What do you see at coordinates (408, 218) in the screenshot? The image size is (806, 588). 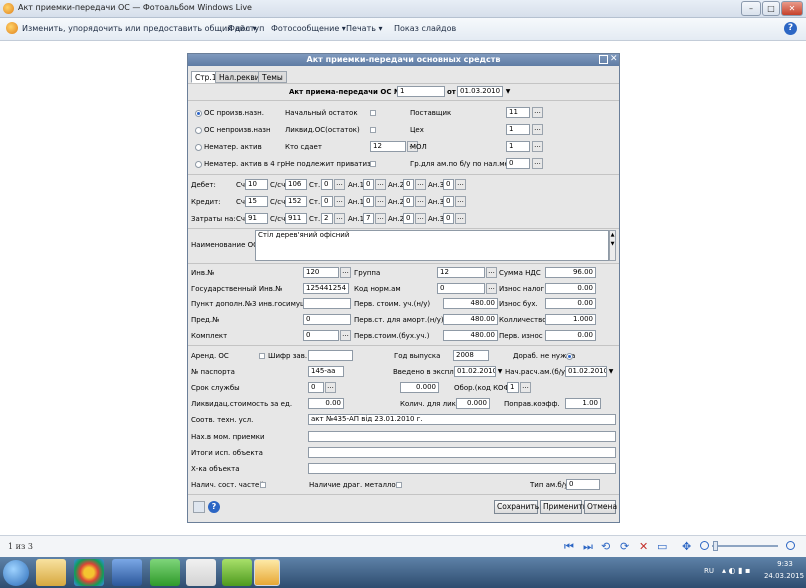 I see `expenses-an2-input: 0` at bounding box center [408, 218].